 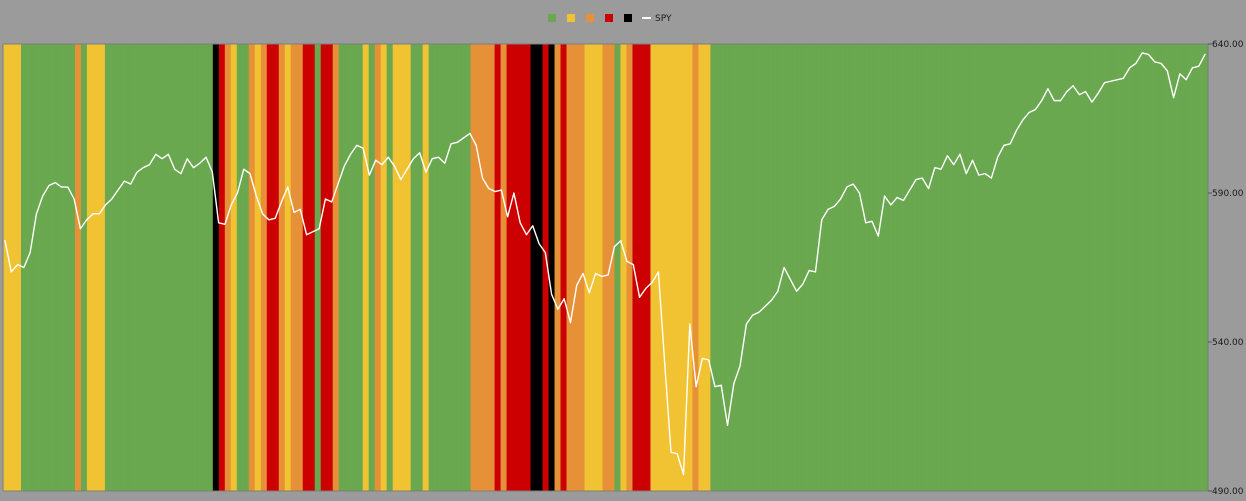 I want to click on legend: SPY, so click(x=610, y=19).